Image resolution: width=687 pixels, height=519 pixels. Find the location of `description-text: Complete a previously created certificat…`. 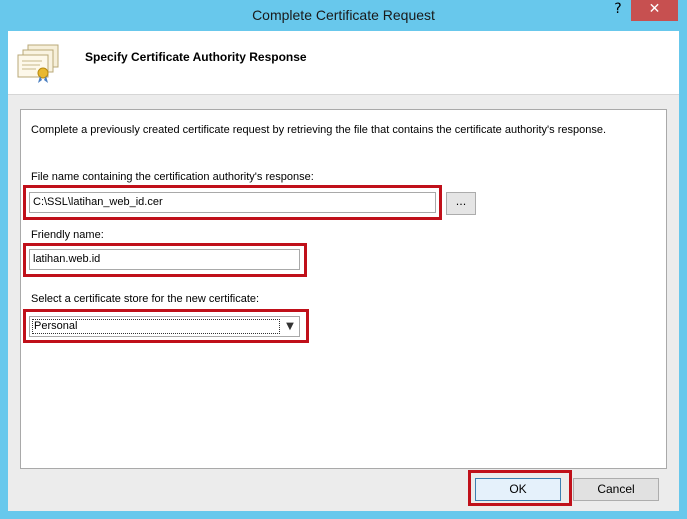

description-text: Complete a previously created certificat… is located at coordinates (319, 130).